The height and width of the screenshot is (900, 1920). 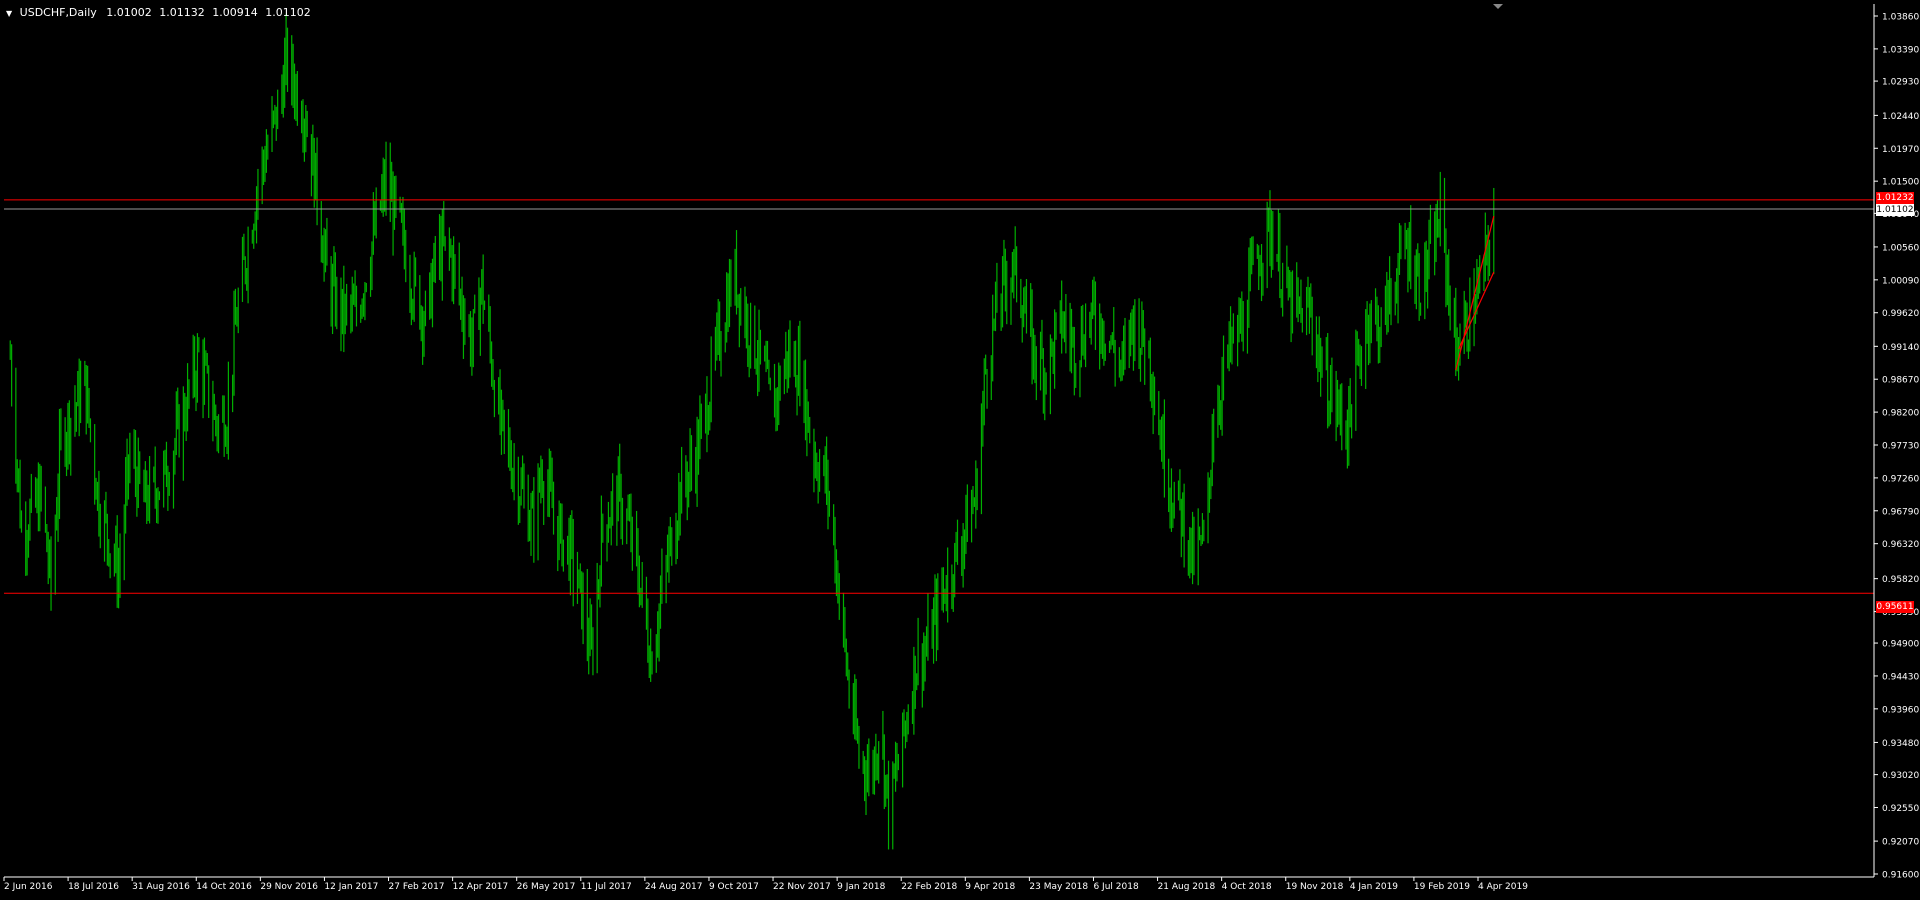 I want to click on x-tick-label: 22 Feb 2018, so click(x=929, y=887).